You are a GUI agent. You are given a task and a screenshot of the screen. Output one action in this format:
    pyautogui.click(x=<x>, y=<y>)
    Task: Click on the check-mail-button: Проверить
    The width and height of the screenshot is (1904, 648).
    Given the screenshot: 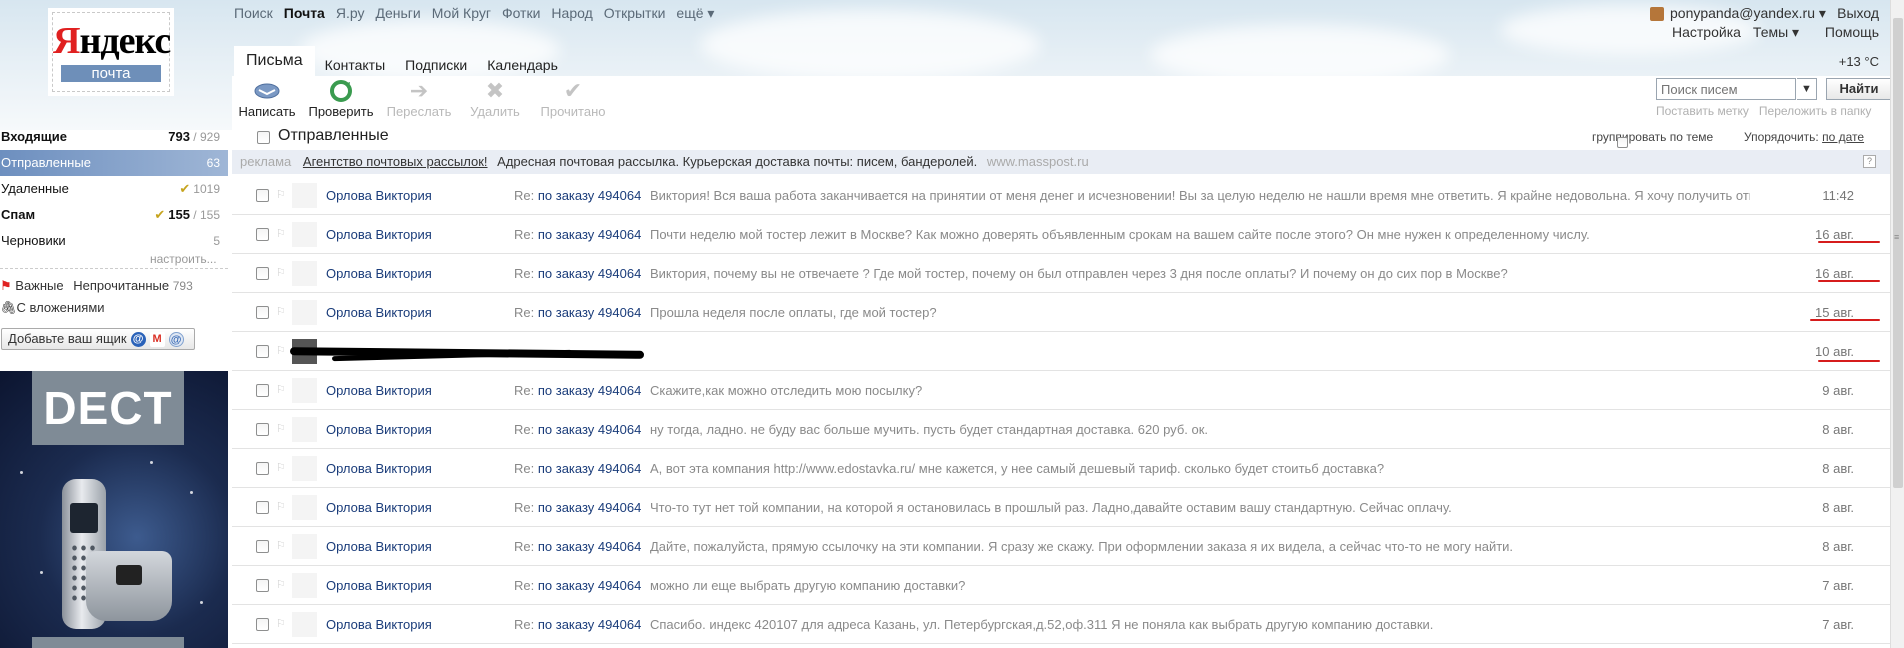 What is the action you would take?
    pyautogui.click(x=341, y=98)
    